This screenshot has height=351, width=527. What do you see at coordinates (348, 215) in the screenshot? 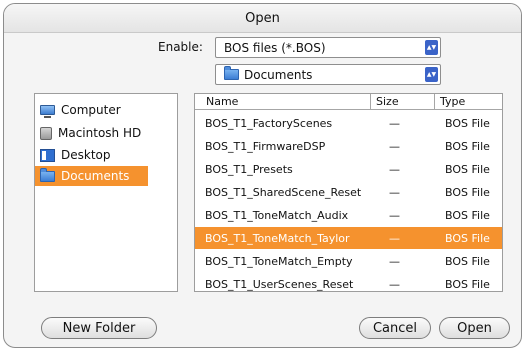
I see `file-row: BOS_T1_ToneMatch_Audix — BOS File` at bounding box center [348, 215].